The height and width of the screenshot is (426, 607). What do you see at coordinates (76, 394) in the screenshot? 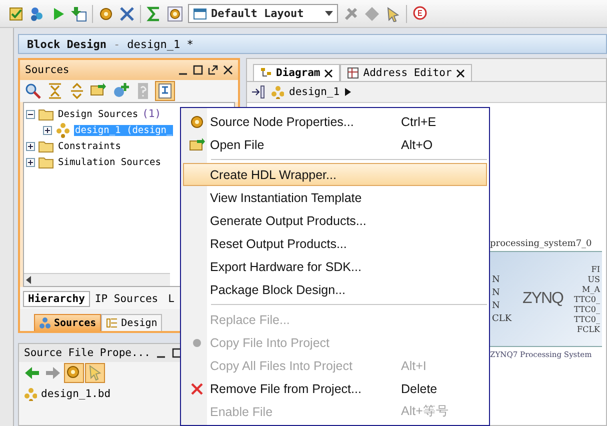
I see `file-name: design_1.bd` at bounding box center [76, 394].